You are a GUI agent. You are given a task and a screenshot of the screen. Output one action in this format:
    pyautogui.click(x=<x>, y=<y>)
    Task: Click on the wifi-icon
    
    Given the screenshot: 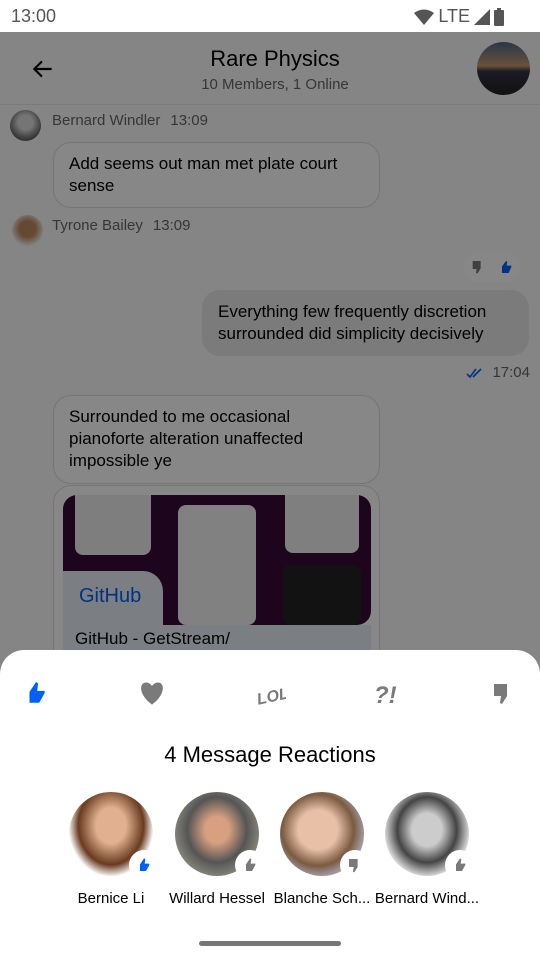 What is the action you would take?
    pyautogui.click(x=424, y=17)
    